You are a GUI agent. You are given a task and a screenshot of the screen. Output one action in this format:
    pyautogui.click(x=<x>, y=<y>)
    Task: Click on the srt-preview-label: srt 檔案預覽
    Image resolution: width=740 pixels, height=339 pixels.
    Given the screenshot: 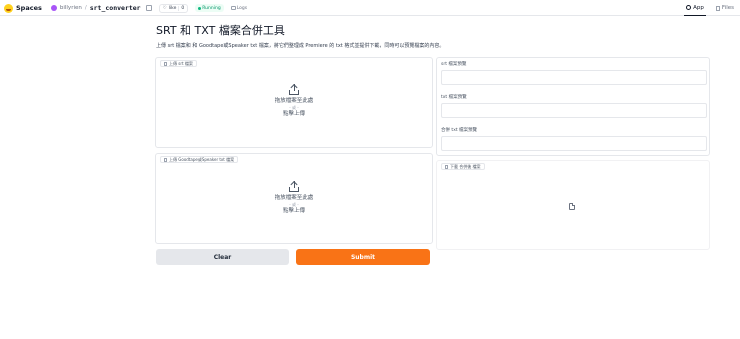 What is the action you would take?
    pyautogui.click(x=454, y=64)
    